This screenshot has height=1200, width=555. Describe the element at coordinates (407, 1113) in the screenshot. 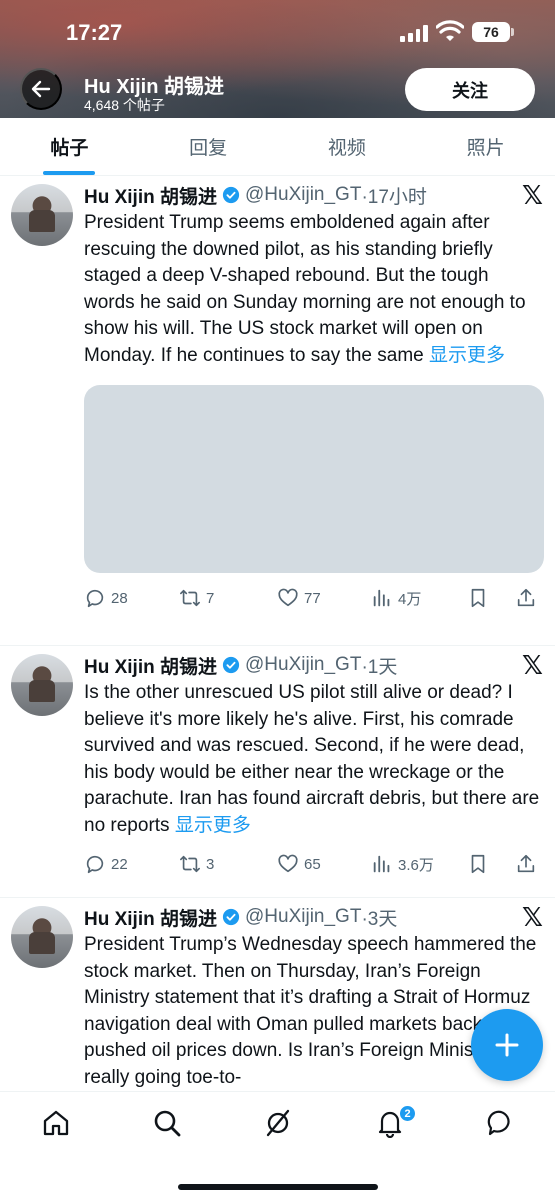

I see `notification-badge: 2` at that location.